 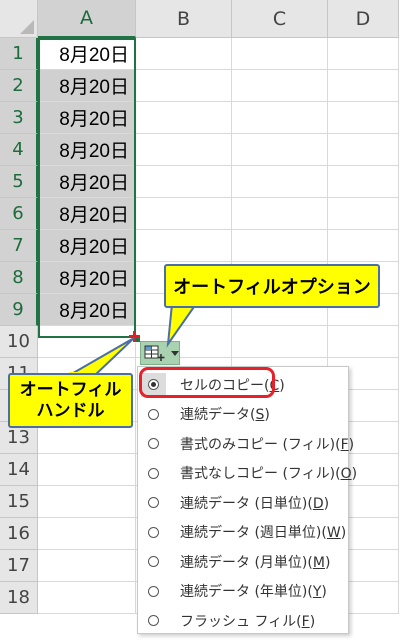 I want to click on menu-item-text: 連続データ (日単位), so click(x=244, y=503).